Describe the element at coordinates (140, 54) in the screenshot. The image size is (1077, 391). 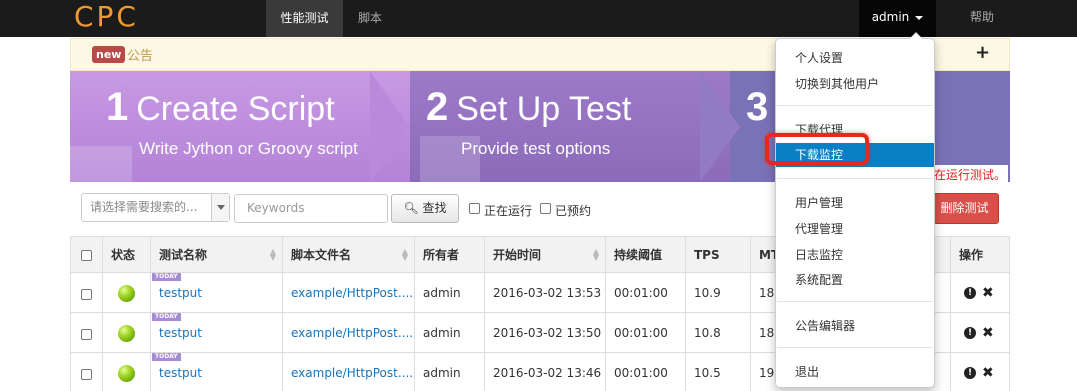
I see `announcement-label: 公告` at that location.